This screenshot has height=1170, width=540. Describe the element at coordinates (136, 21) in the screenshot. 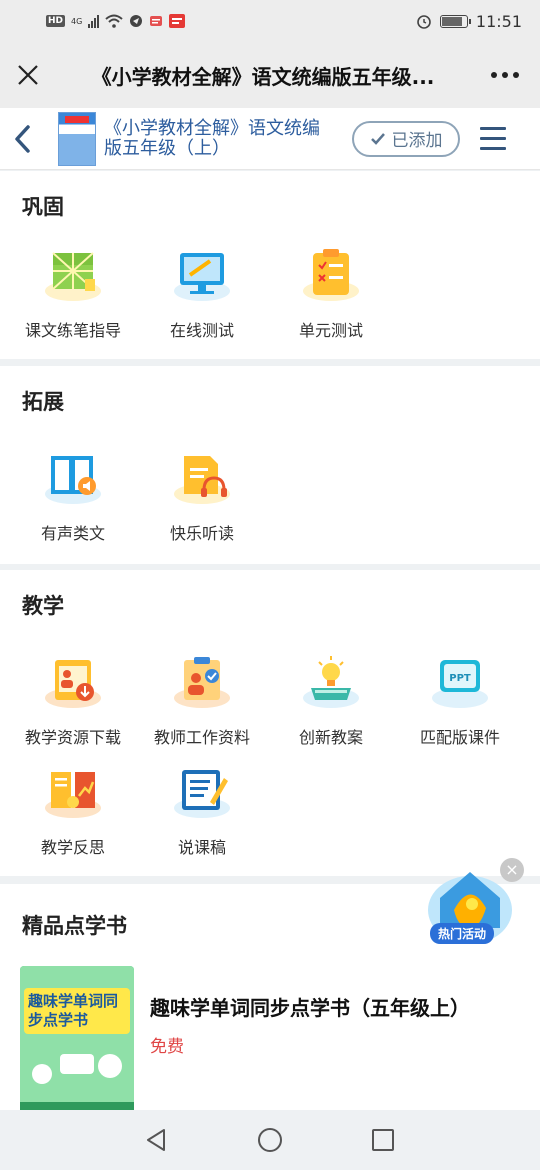

I see `location-icon` at that location.